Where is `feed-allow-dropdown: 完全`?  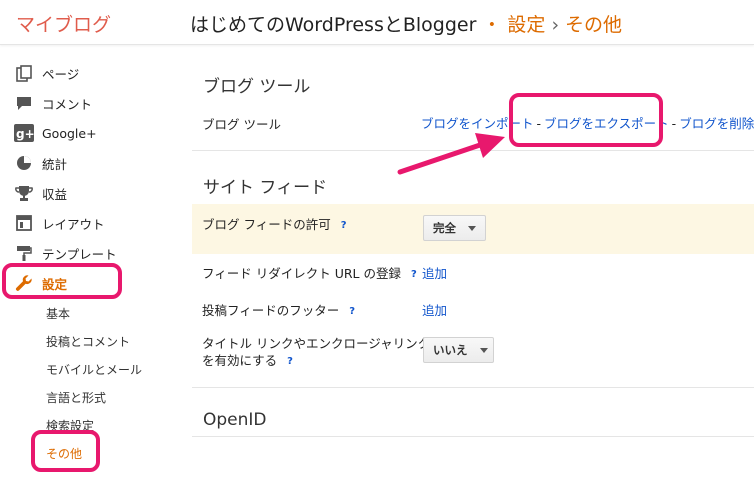
feed-allow-dropdown: 完全 is located at coordinates (454, 228).